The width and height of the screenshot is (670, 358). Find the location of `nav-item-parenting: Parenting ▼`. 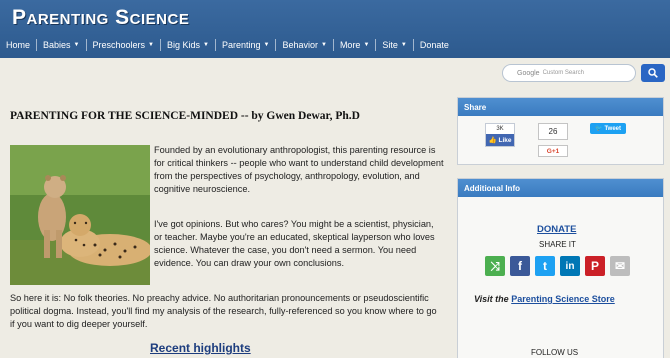

nav-item-parenting: Parenting ▼ is located at coordinates (246, 45).